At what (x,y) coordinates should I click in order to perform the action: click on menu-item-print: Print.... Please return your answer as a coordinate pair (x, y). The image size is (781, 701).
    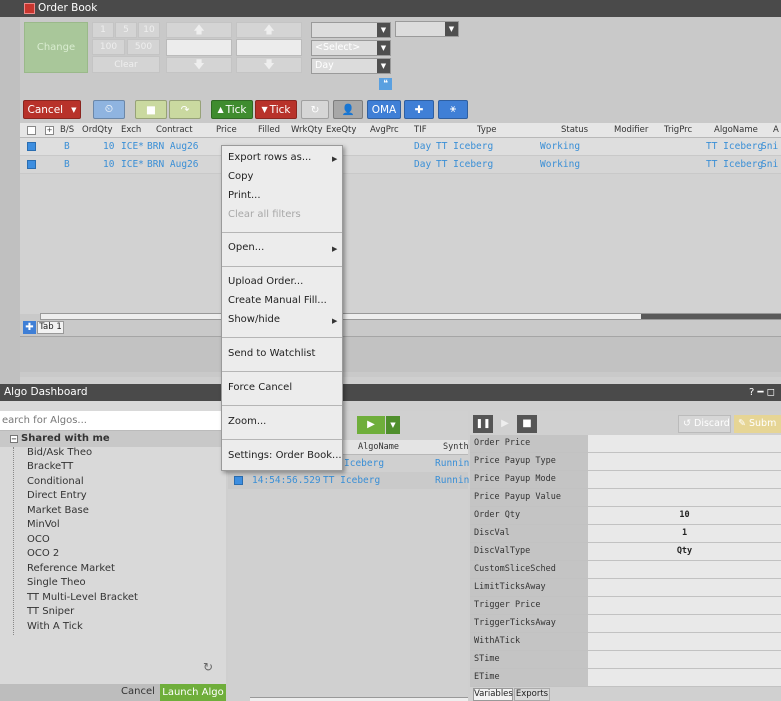
    Looking at the image, I should click on (244, 195).